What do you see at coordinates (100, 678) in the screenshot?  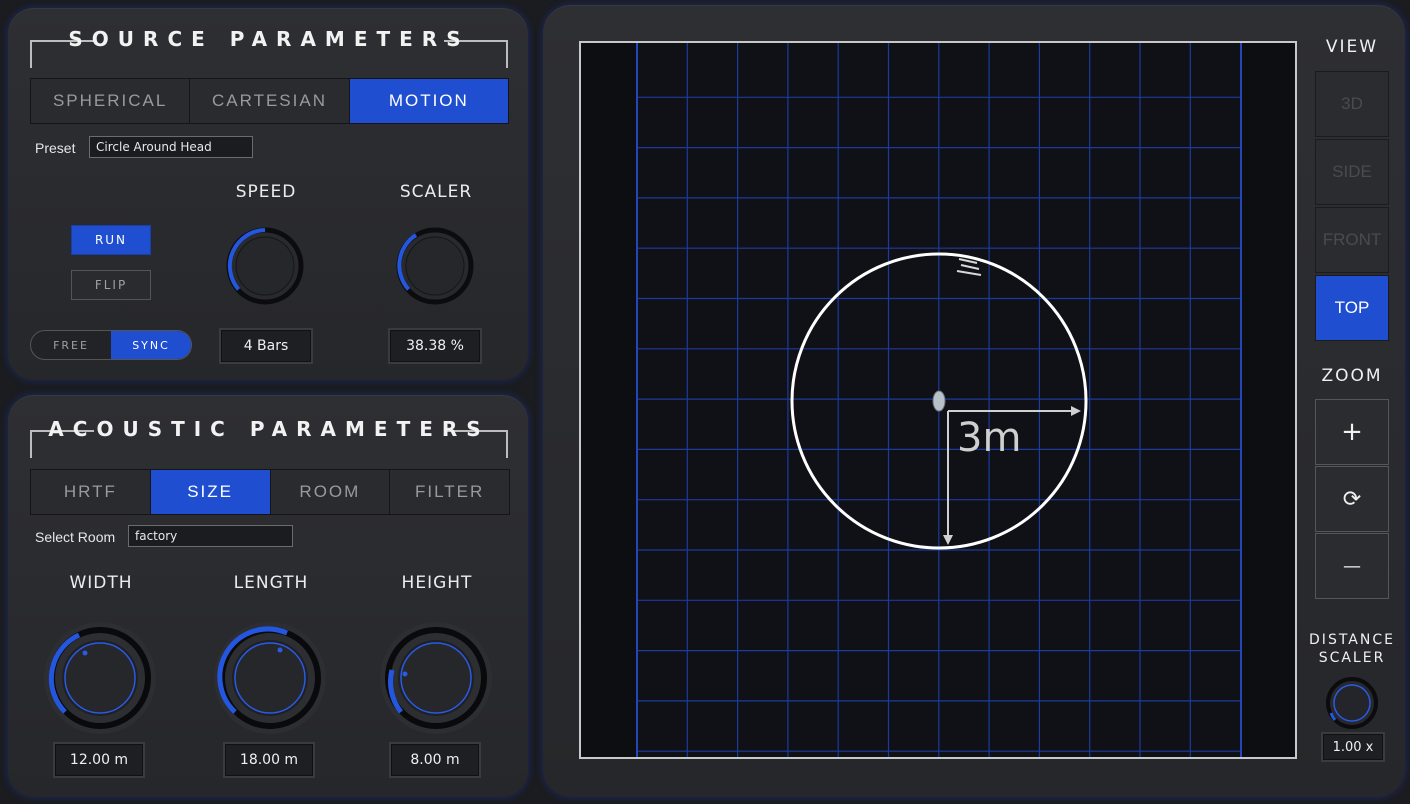 I see `width-knob` at bounding box center [100, 678].